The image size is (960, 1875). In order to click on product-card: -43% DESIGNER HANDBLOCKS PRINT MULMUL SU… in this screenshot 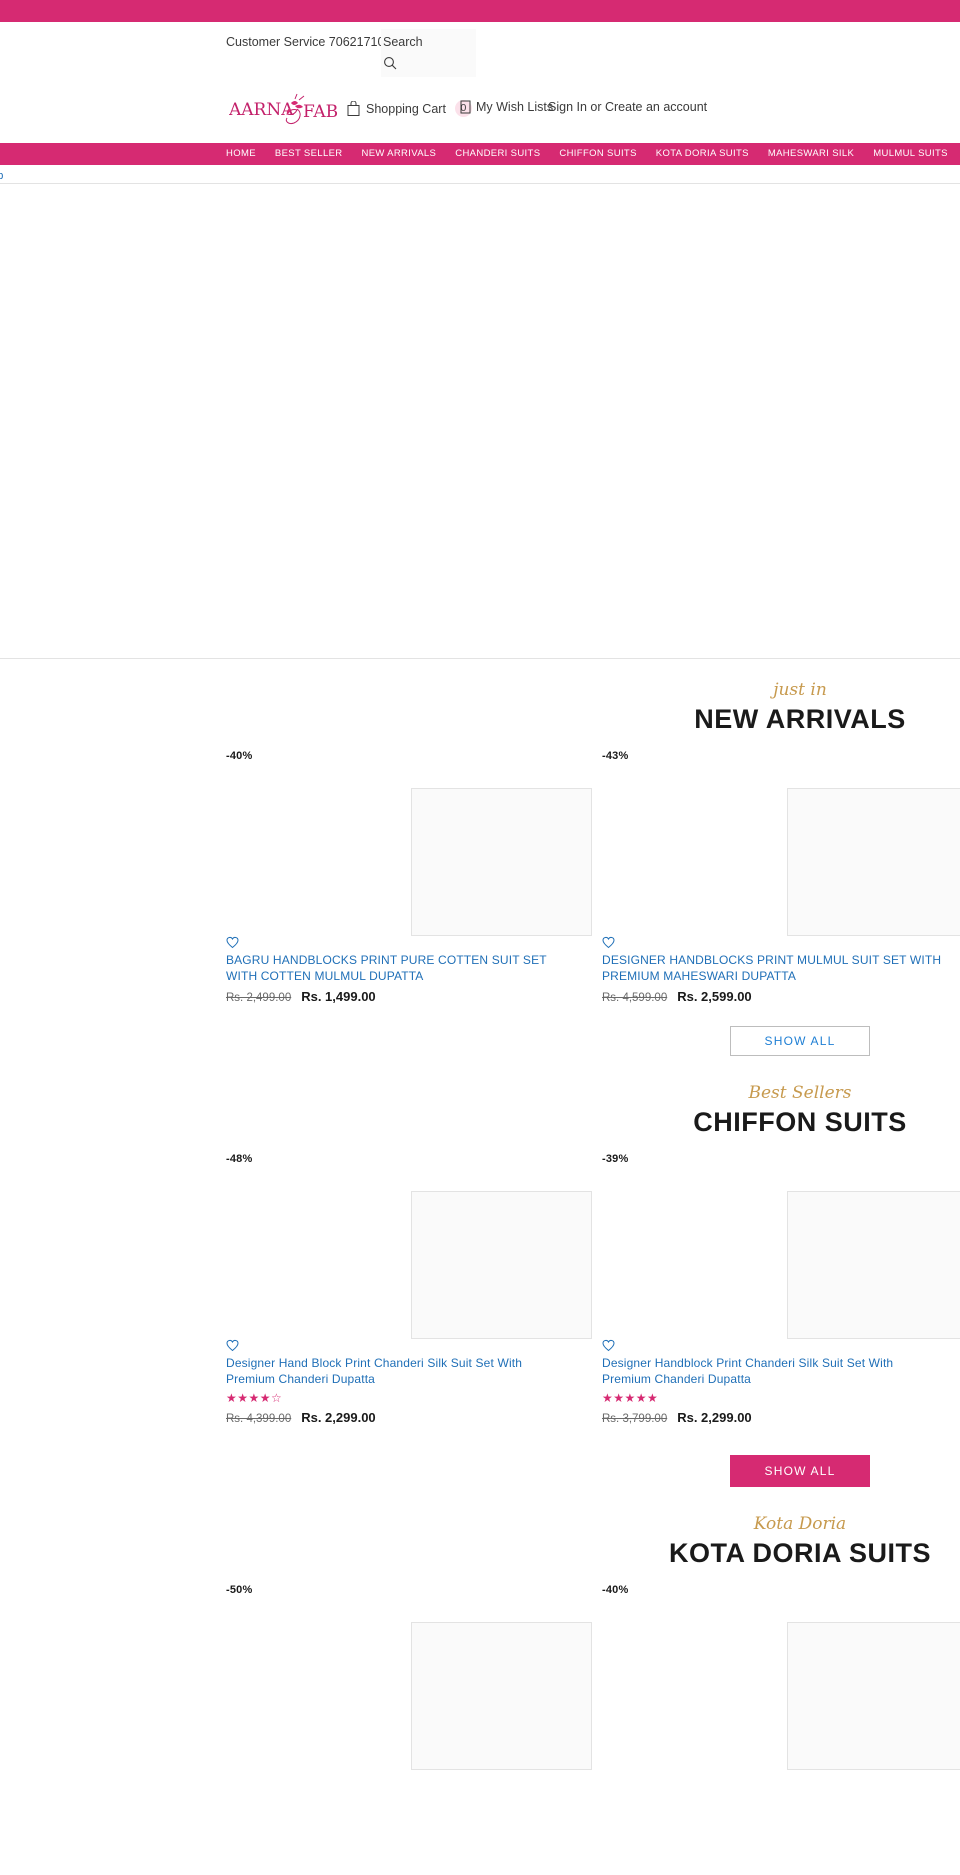, I will do `click(781, 876)`.